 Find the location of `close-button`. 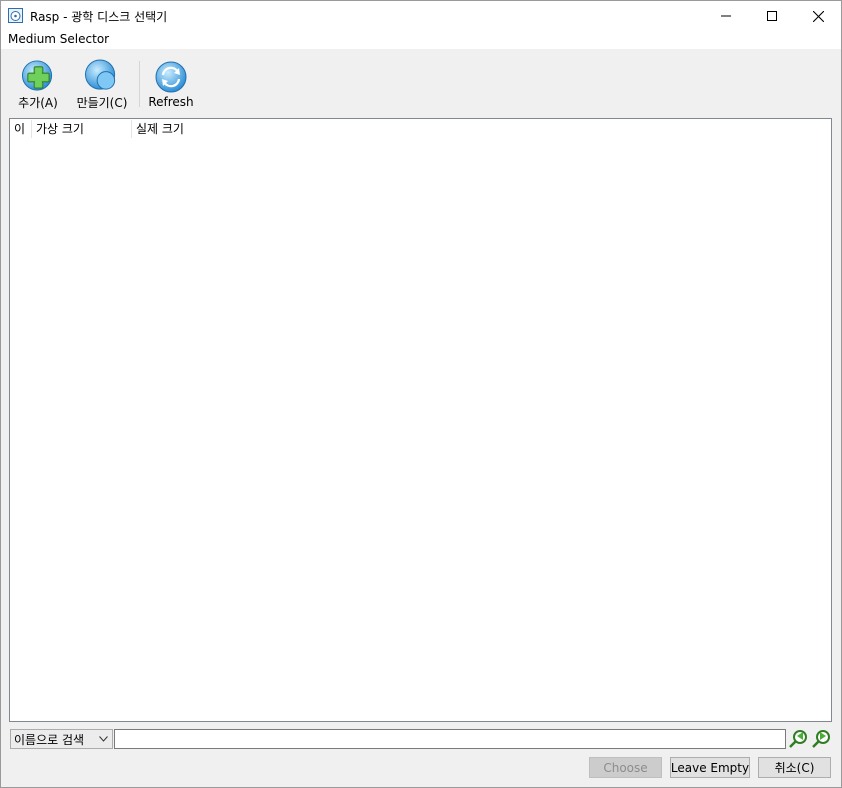

close-button is located at coordinates (818, 16).